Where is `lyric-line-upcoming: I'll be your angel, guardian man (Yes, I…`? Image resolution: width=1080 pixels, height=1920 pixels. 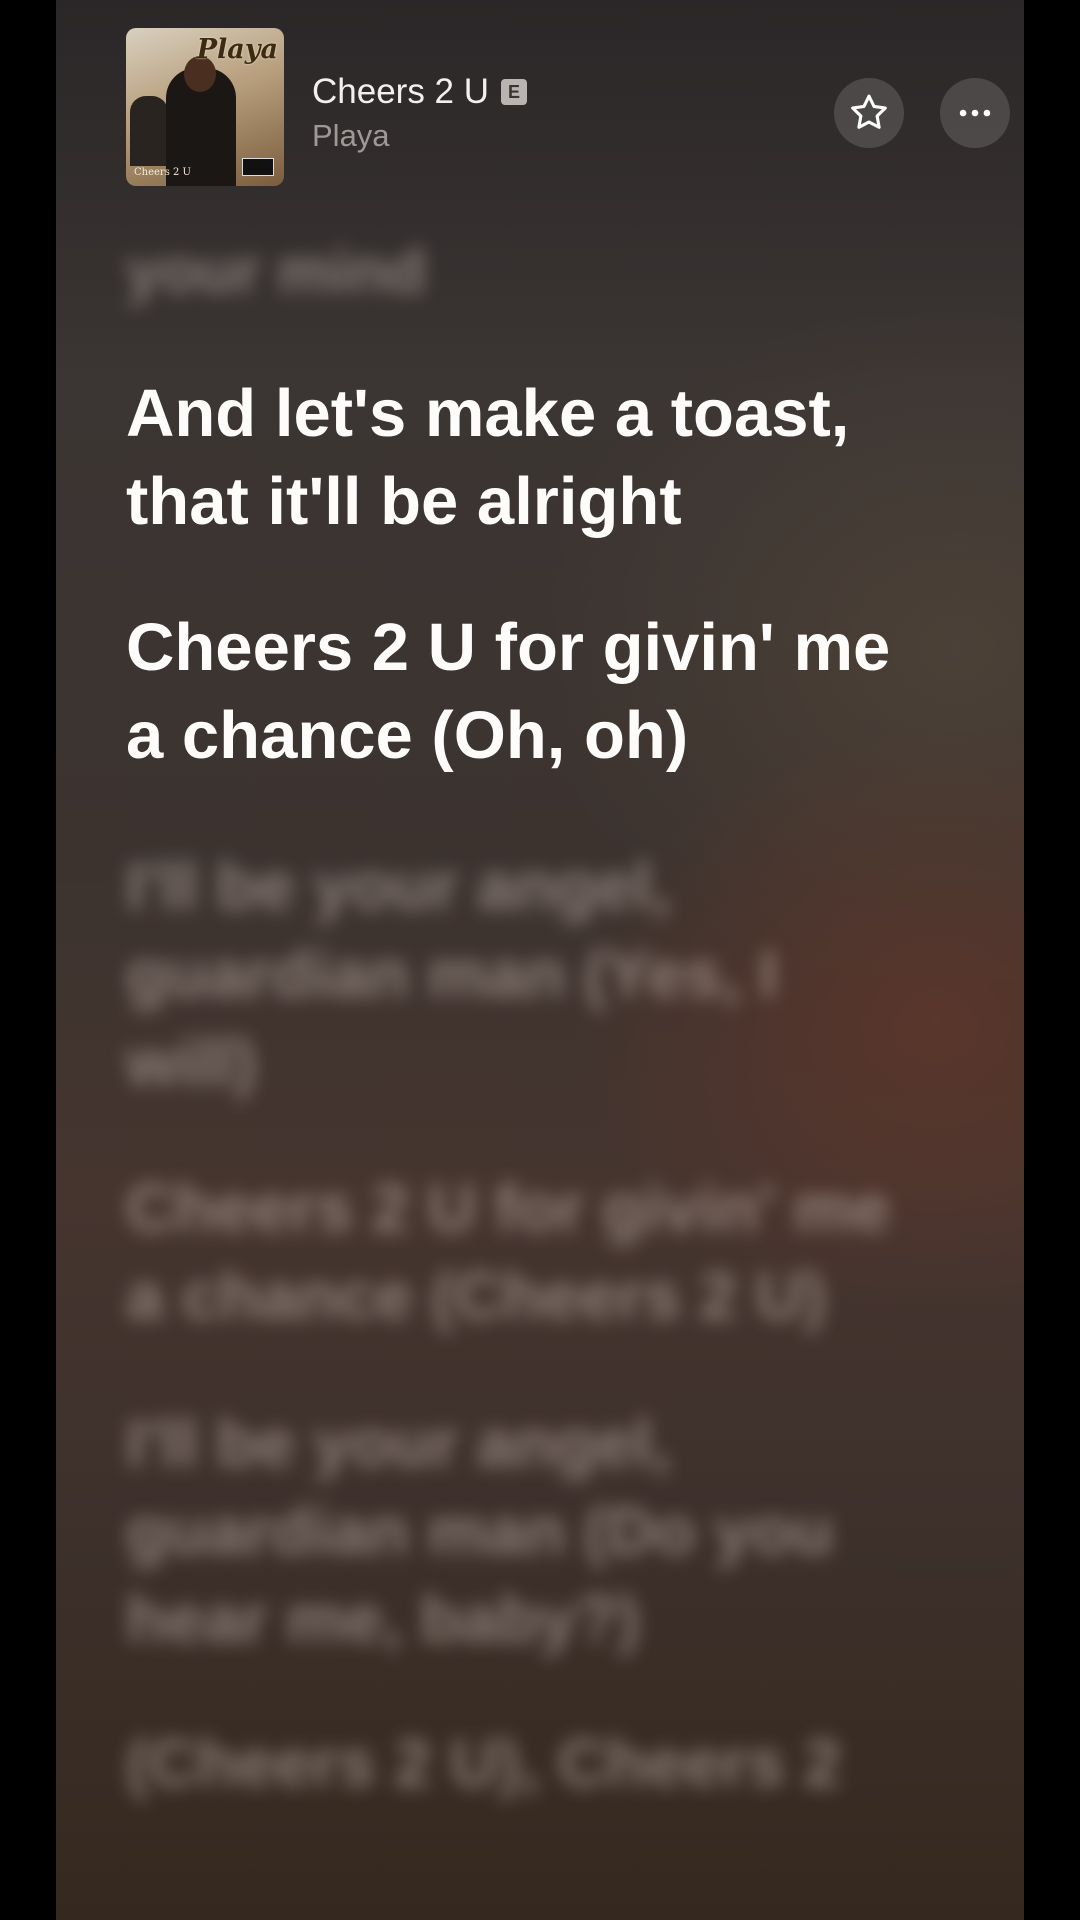
lyric-line-upcoming: I'll be your angel, guardian man (Yes, I… is located at coordinates (536, 975).